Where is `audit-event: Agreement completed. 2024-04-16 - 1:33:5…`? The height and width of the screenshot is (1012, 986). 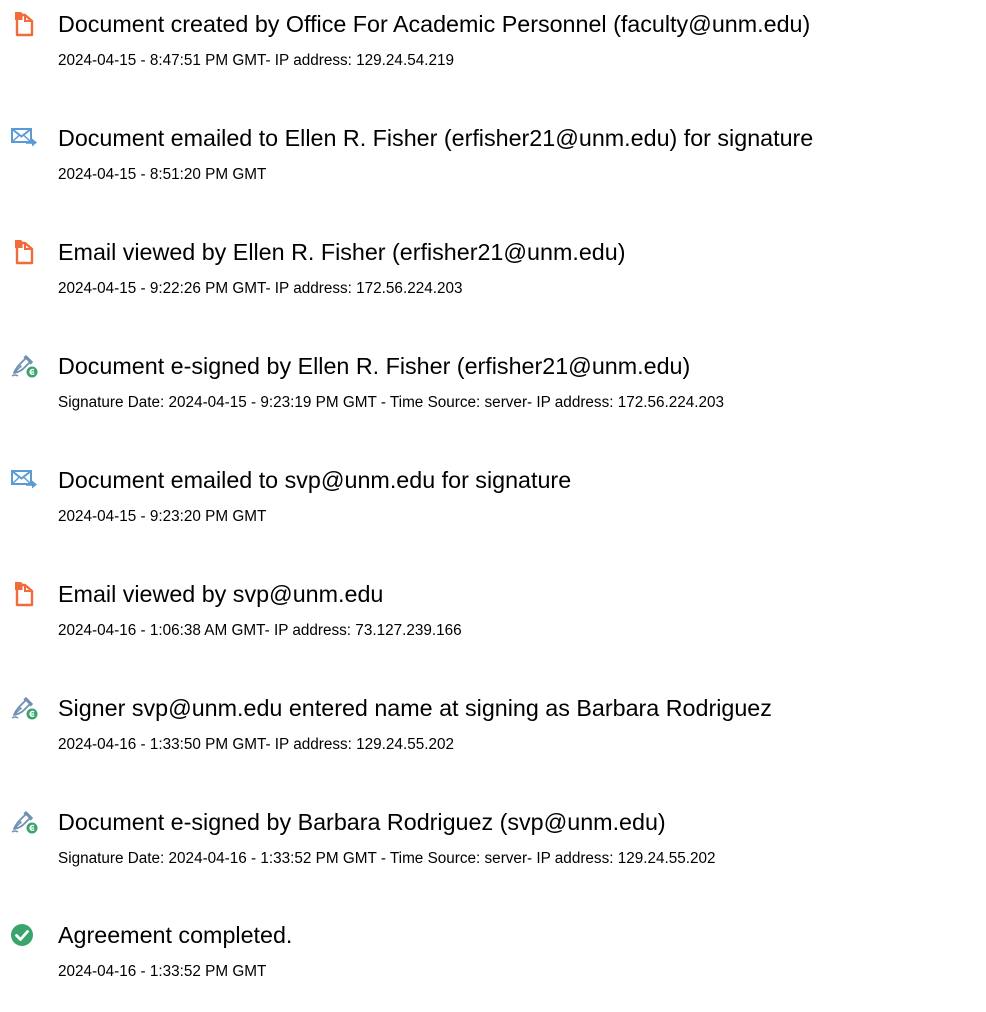
audit-event: Agreement completed. 2024-04-16 - 1:33:5… is located at coordinates (493, 967).